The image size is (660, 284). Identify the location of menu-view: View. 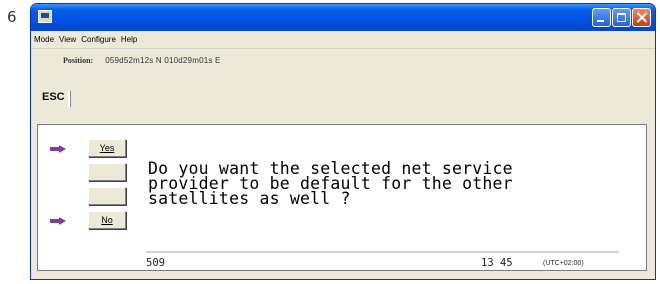
(70, 39).